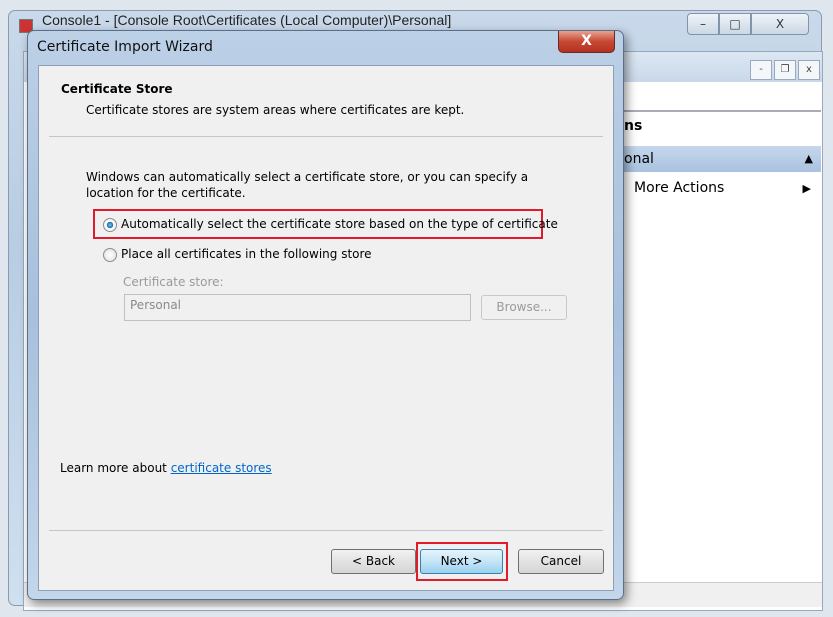 The width and height of the screenshot is (833, 617). I want to click on minimize-button: –, so click(703, 24).